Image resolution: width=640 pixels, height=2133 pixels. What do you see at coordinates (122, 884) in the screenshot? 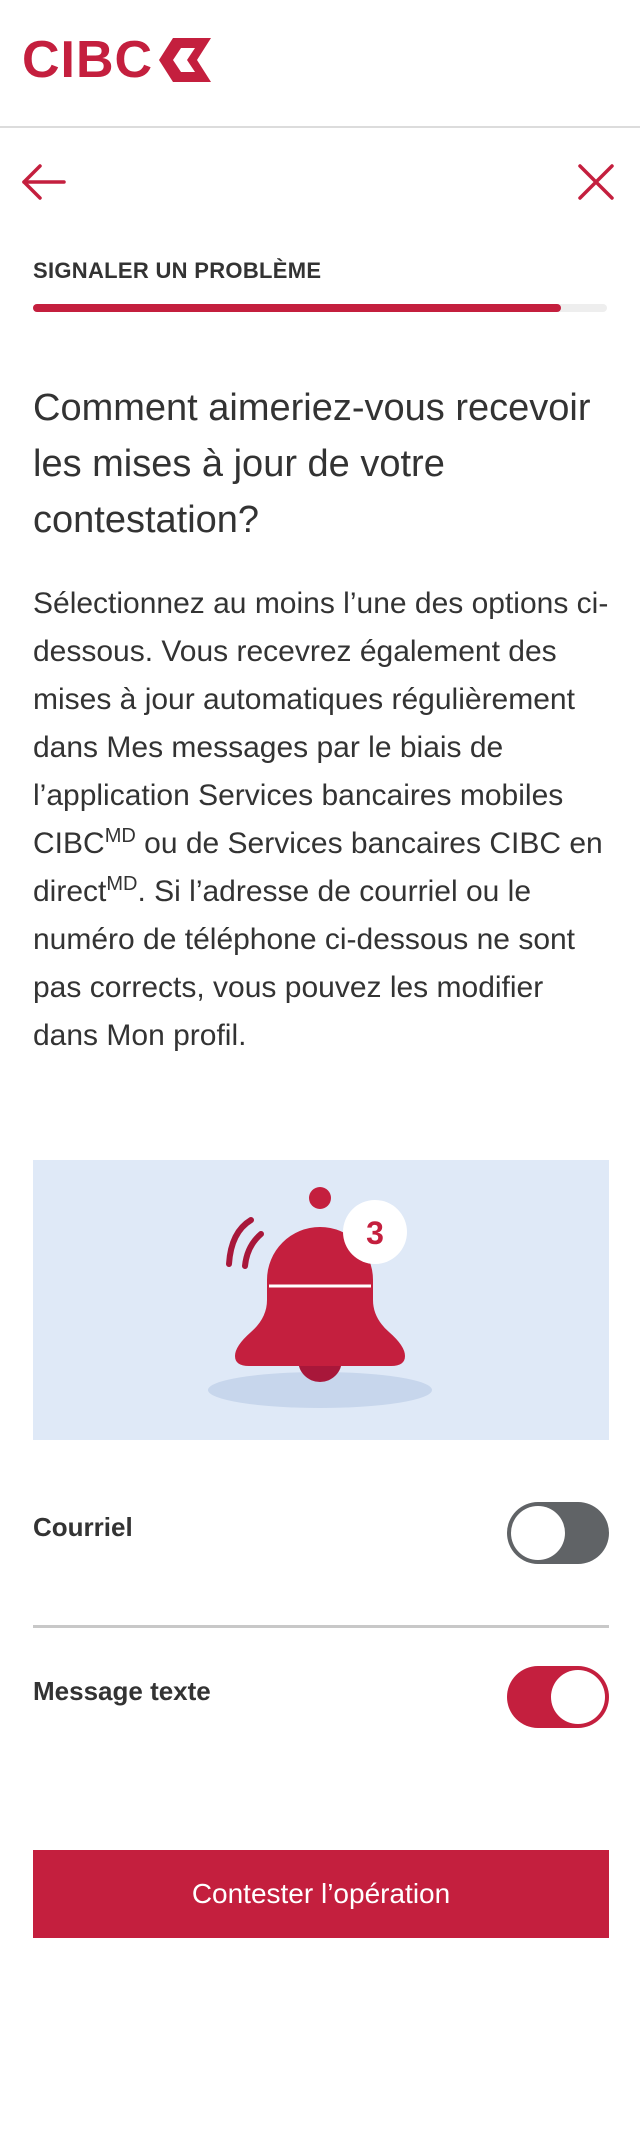
I see `trademark-sup-2: MD` at bounding box center [122, 884].